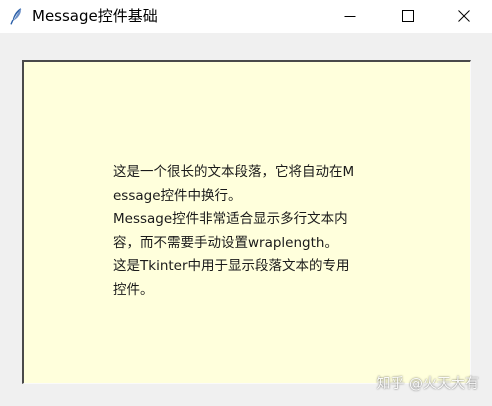 The image size is (492, 406). I want to click on maximize-icon, so click(408, 16).